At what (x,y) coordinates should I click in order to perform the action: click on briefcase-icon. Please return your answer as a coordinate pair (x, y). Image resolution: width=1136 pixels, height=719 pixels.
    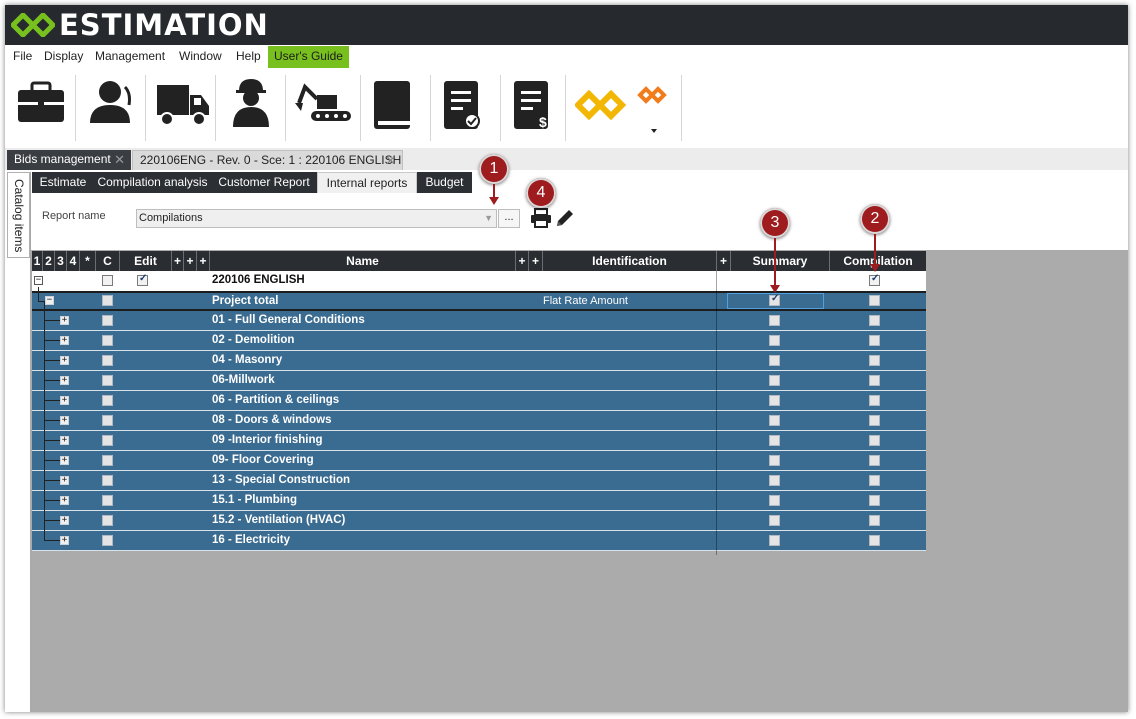
    Looking at the image, I should click on (41, 108).